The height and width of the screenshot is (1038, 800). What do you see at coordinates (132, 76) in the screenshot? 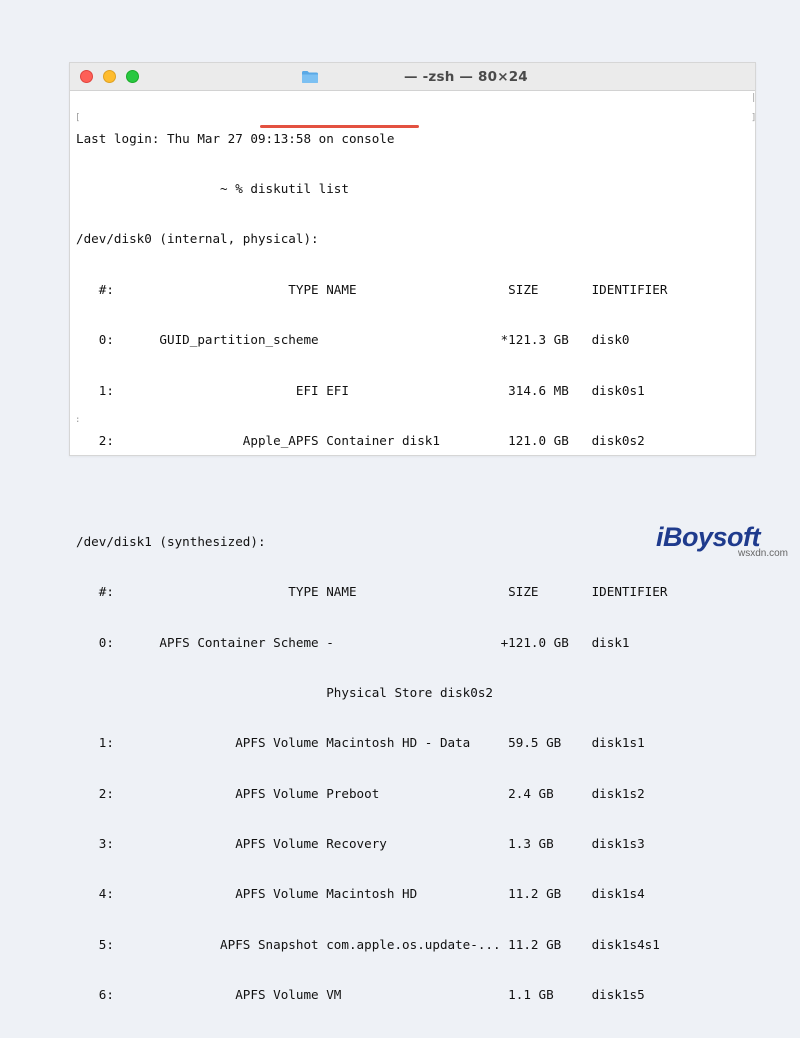
I see `zoom-icon` at bounding box center [132, 76].